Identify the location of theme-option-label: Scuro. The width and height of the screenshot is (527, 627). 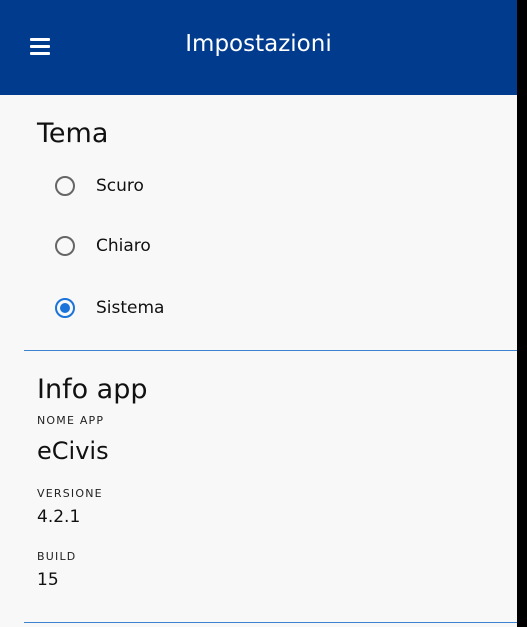
(120, 186).